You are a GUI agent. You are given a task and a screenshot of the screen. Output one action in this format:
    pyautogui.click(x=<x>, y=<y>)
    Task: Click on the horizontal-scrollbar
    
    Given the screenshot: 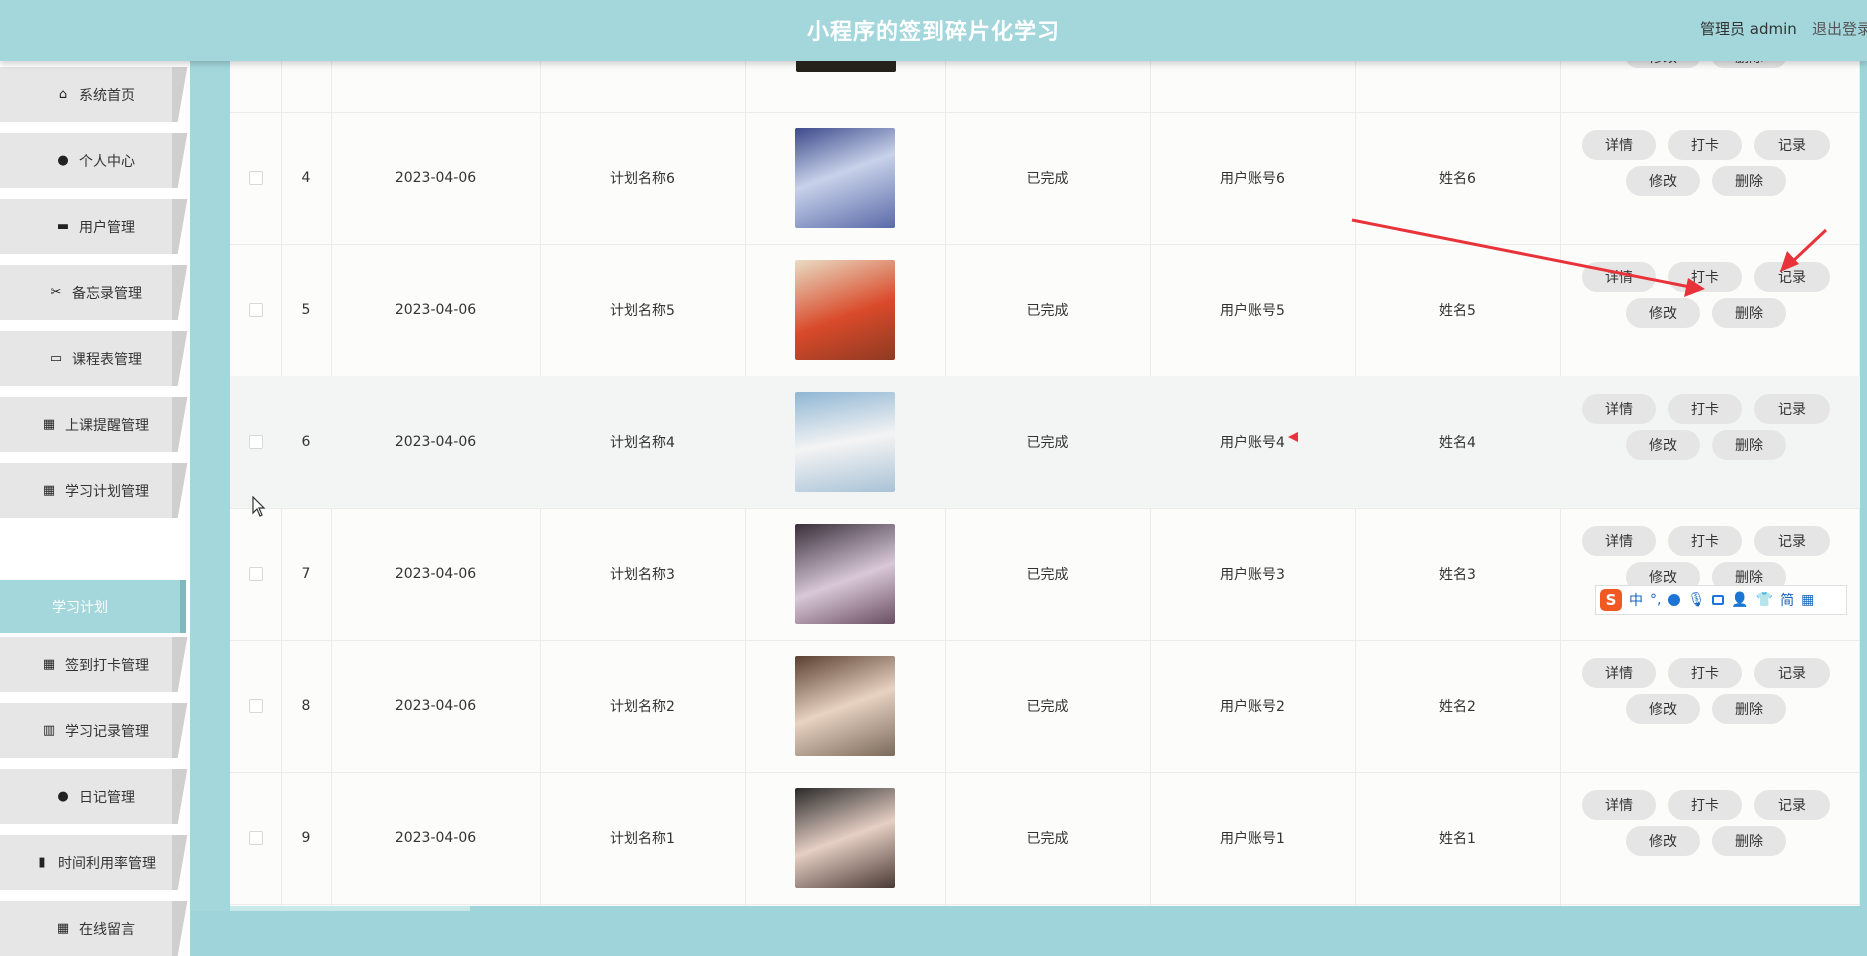 What is the action you would take?
    pyautogui.click(x=350, y=908)
    